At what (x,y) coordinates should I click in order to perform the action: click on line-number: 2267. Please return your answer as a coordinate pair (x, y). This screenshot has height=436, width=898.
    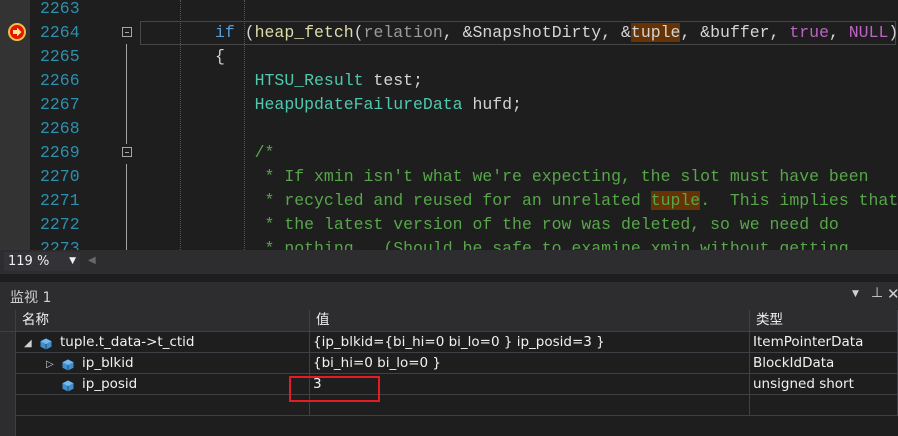
    Looking at the image, I should click on (60, 104).